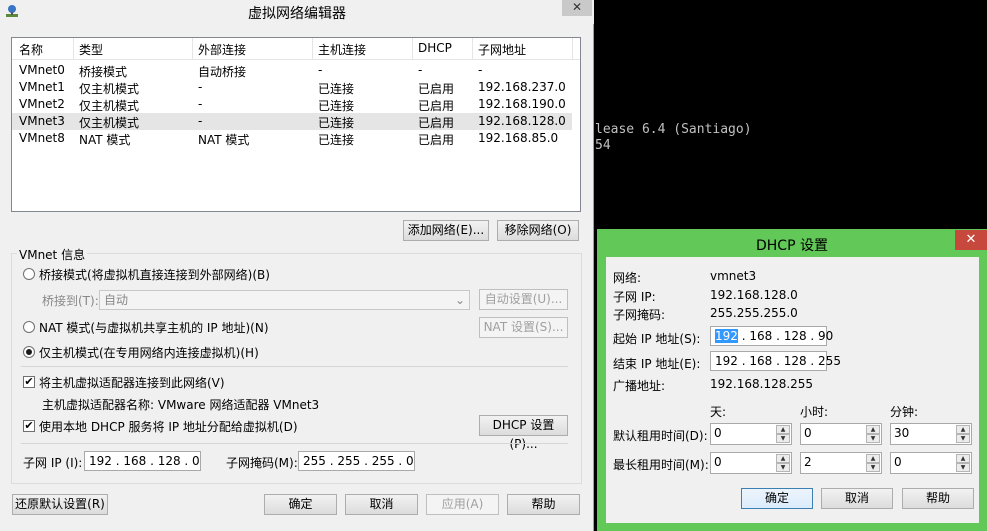  I want to click on subnet-mask-field: 255 . 255 . 255 . 0, so click(356, 461).